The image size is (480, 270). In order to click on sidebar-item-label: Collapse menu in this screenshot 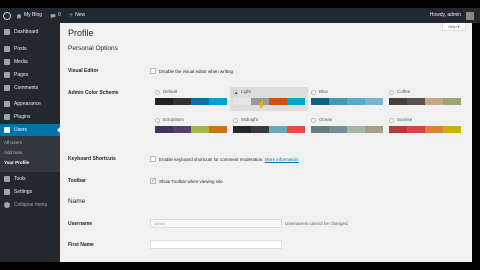, I will do `click(31, 205)`.